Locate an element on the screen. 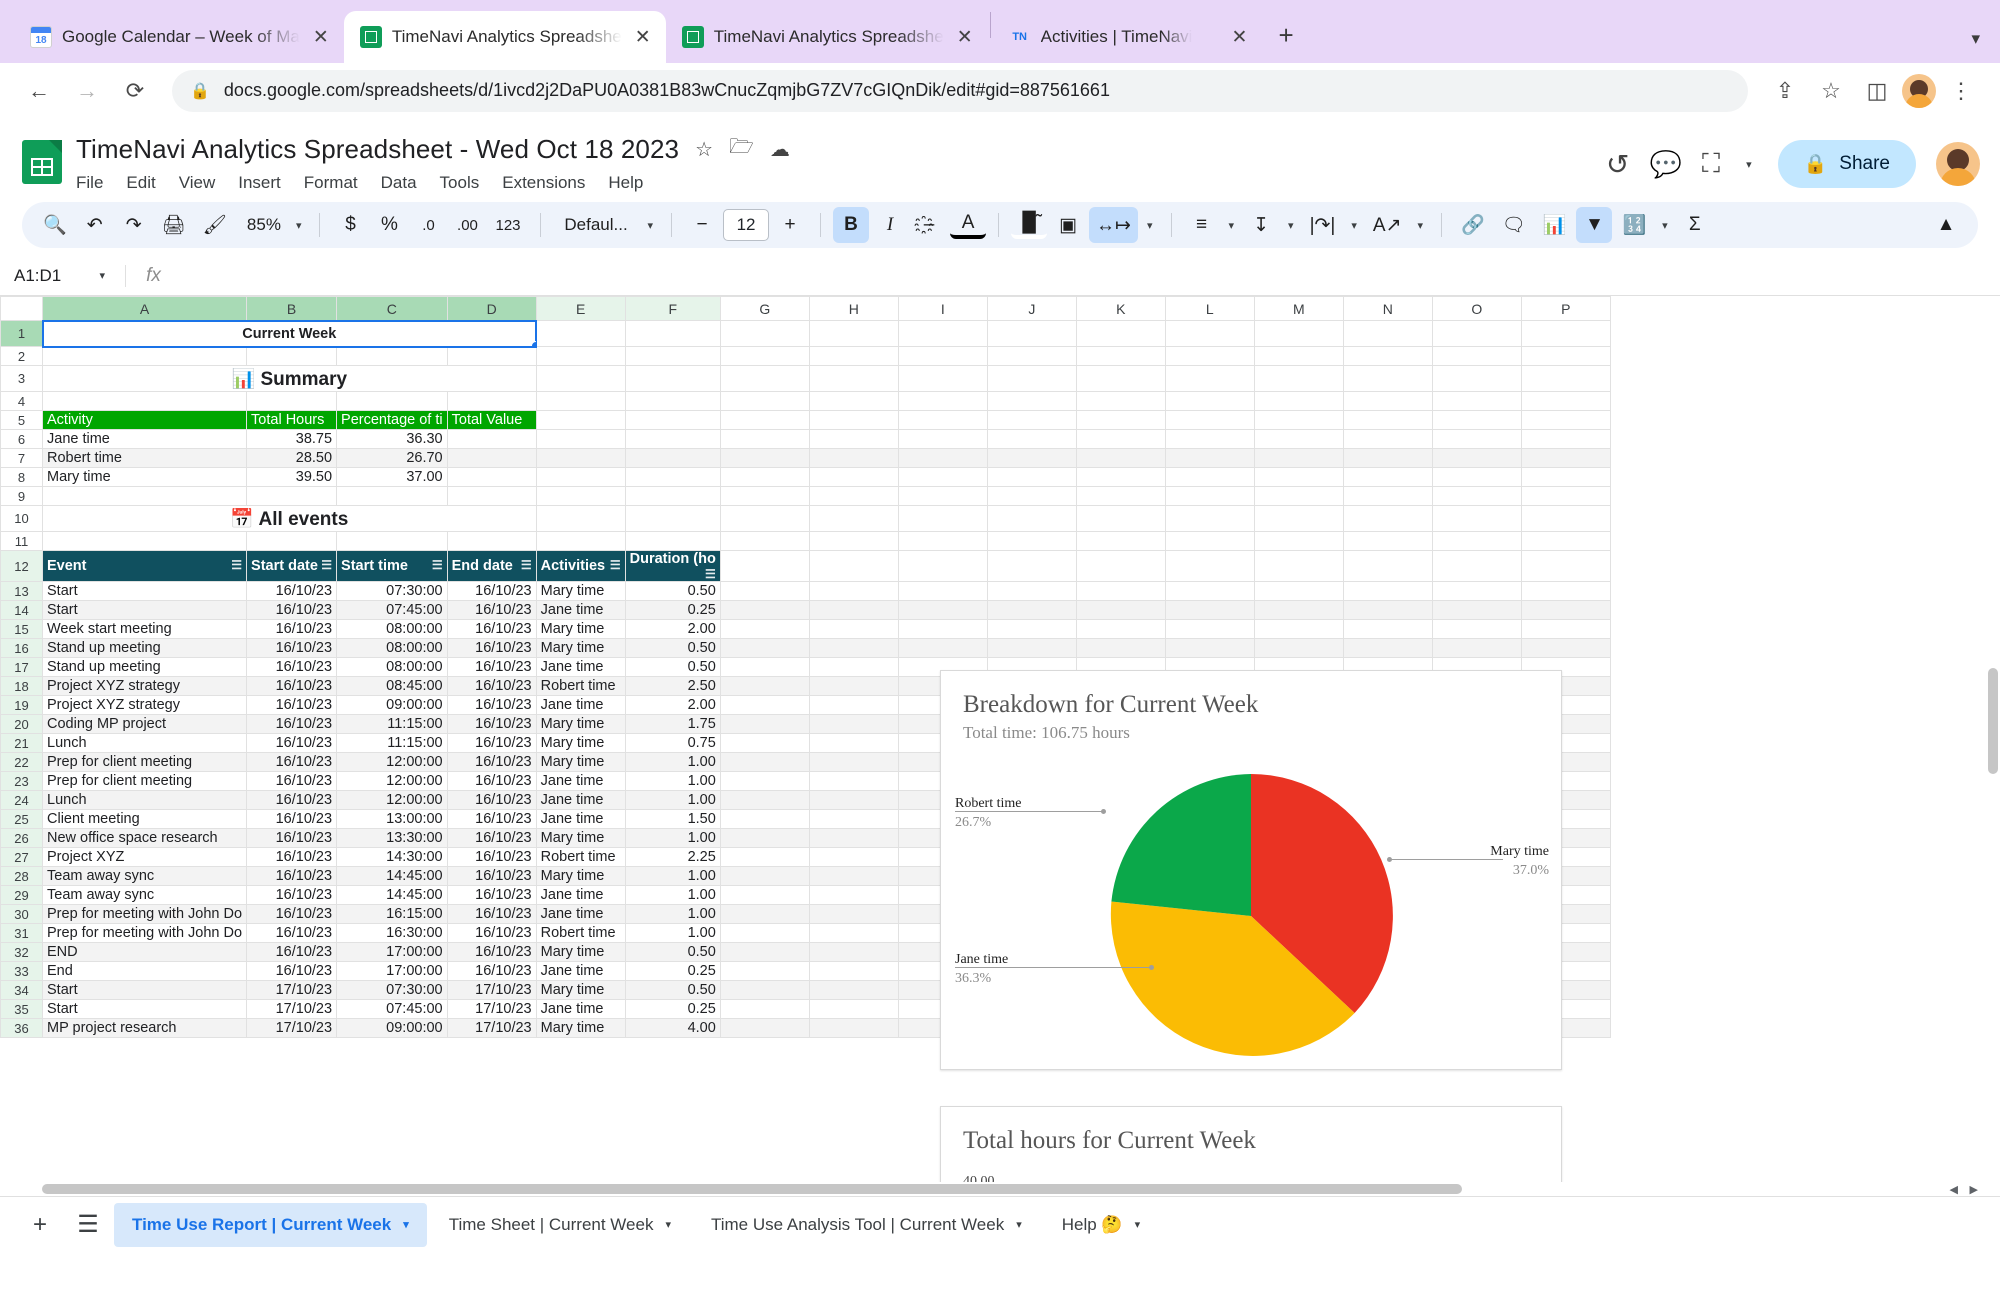 Image resolution: width=2000 pixels, height=1299 pixels. event-cell-duration: 2.00 is located at coordinates (672, 629).